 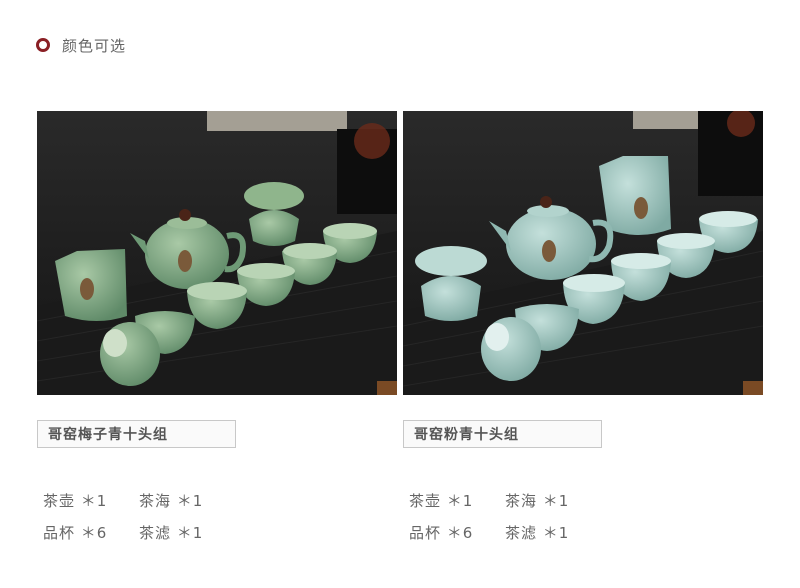 I want to click on ring-bullet-icon, so click(x=43, y=45).